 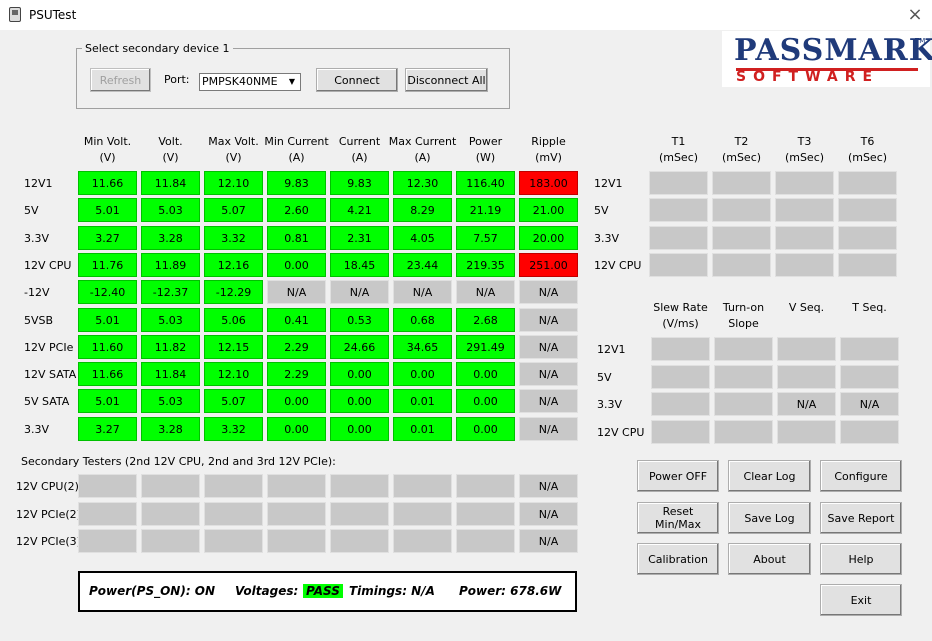 What do you see at coordinates (47, 486) in the screenshot?
I see `row-label-12v-cpu-2: 12V CPU(2)` at bounding box center [47, 486].